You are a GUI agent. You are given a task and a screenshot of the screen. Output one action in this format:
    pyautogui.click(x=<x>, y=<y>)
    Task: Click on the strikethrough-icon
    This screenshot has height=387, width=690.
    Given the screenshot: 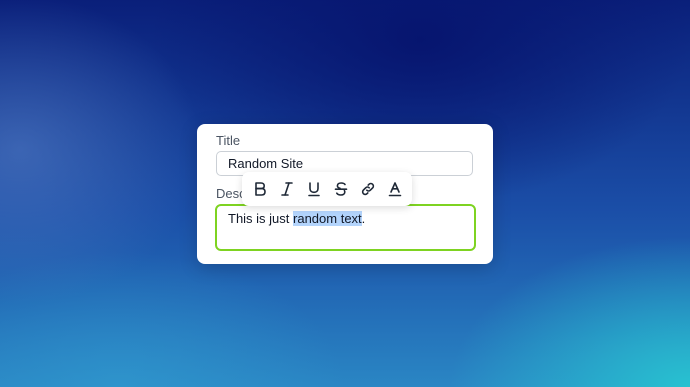 What is the action you would take?
    pyautogui.click(x=340, y=189)
    